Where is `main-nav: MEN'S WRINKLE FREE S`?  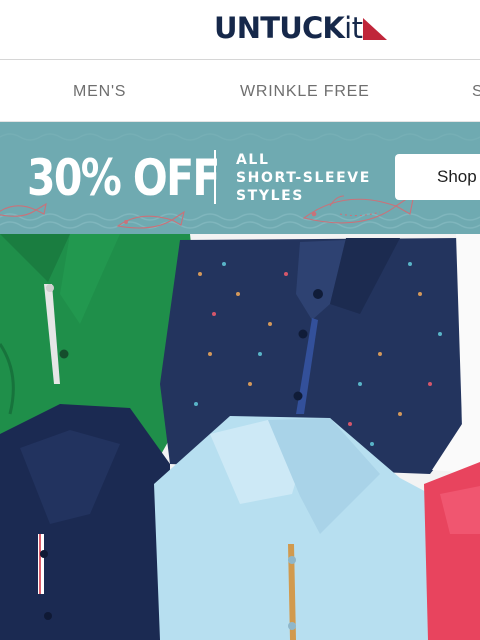 main-nav: MEN'S WRINKLE FREE S is located at coordinates (240, 91).